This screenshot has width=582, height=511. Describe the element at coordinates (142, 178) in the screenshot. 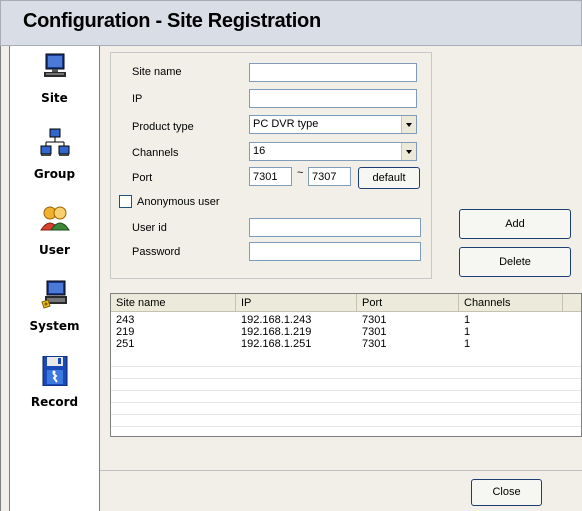

I see `port-label: Port` at that location.